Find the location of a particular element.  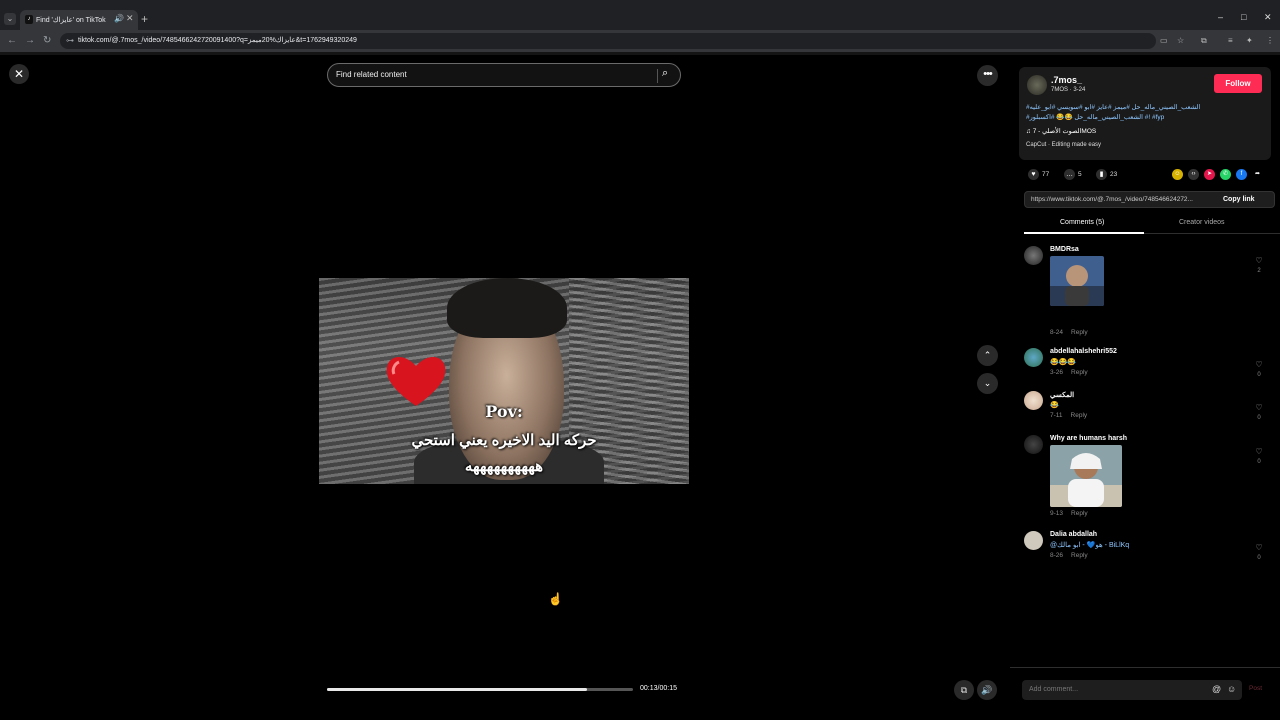

media-icon: ≡ is located at coordinates (1230, 40).